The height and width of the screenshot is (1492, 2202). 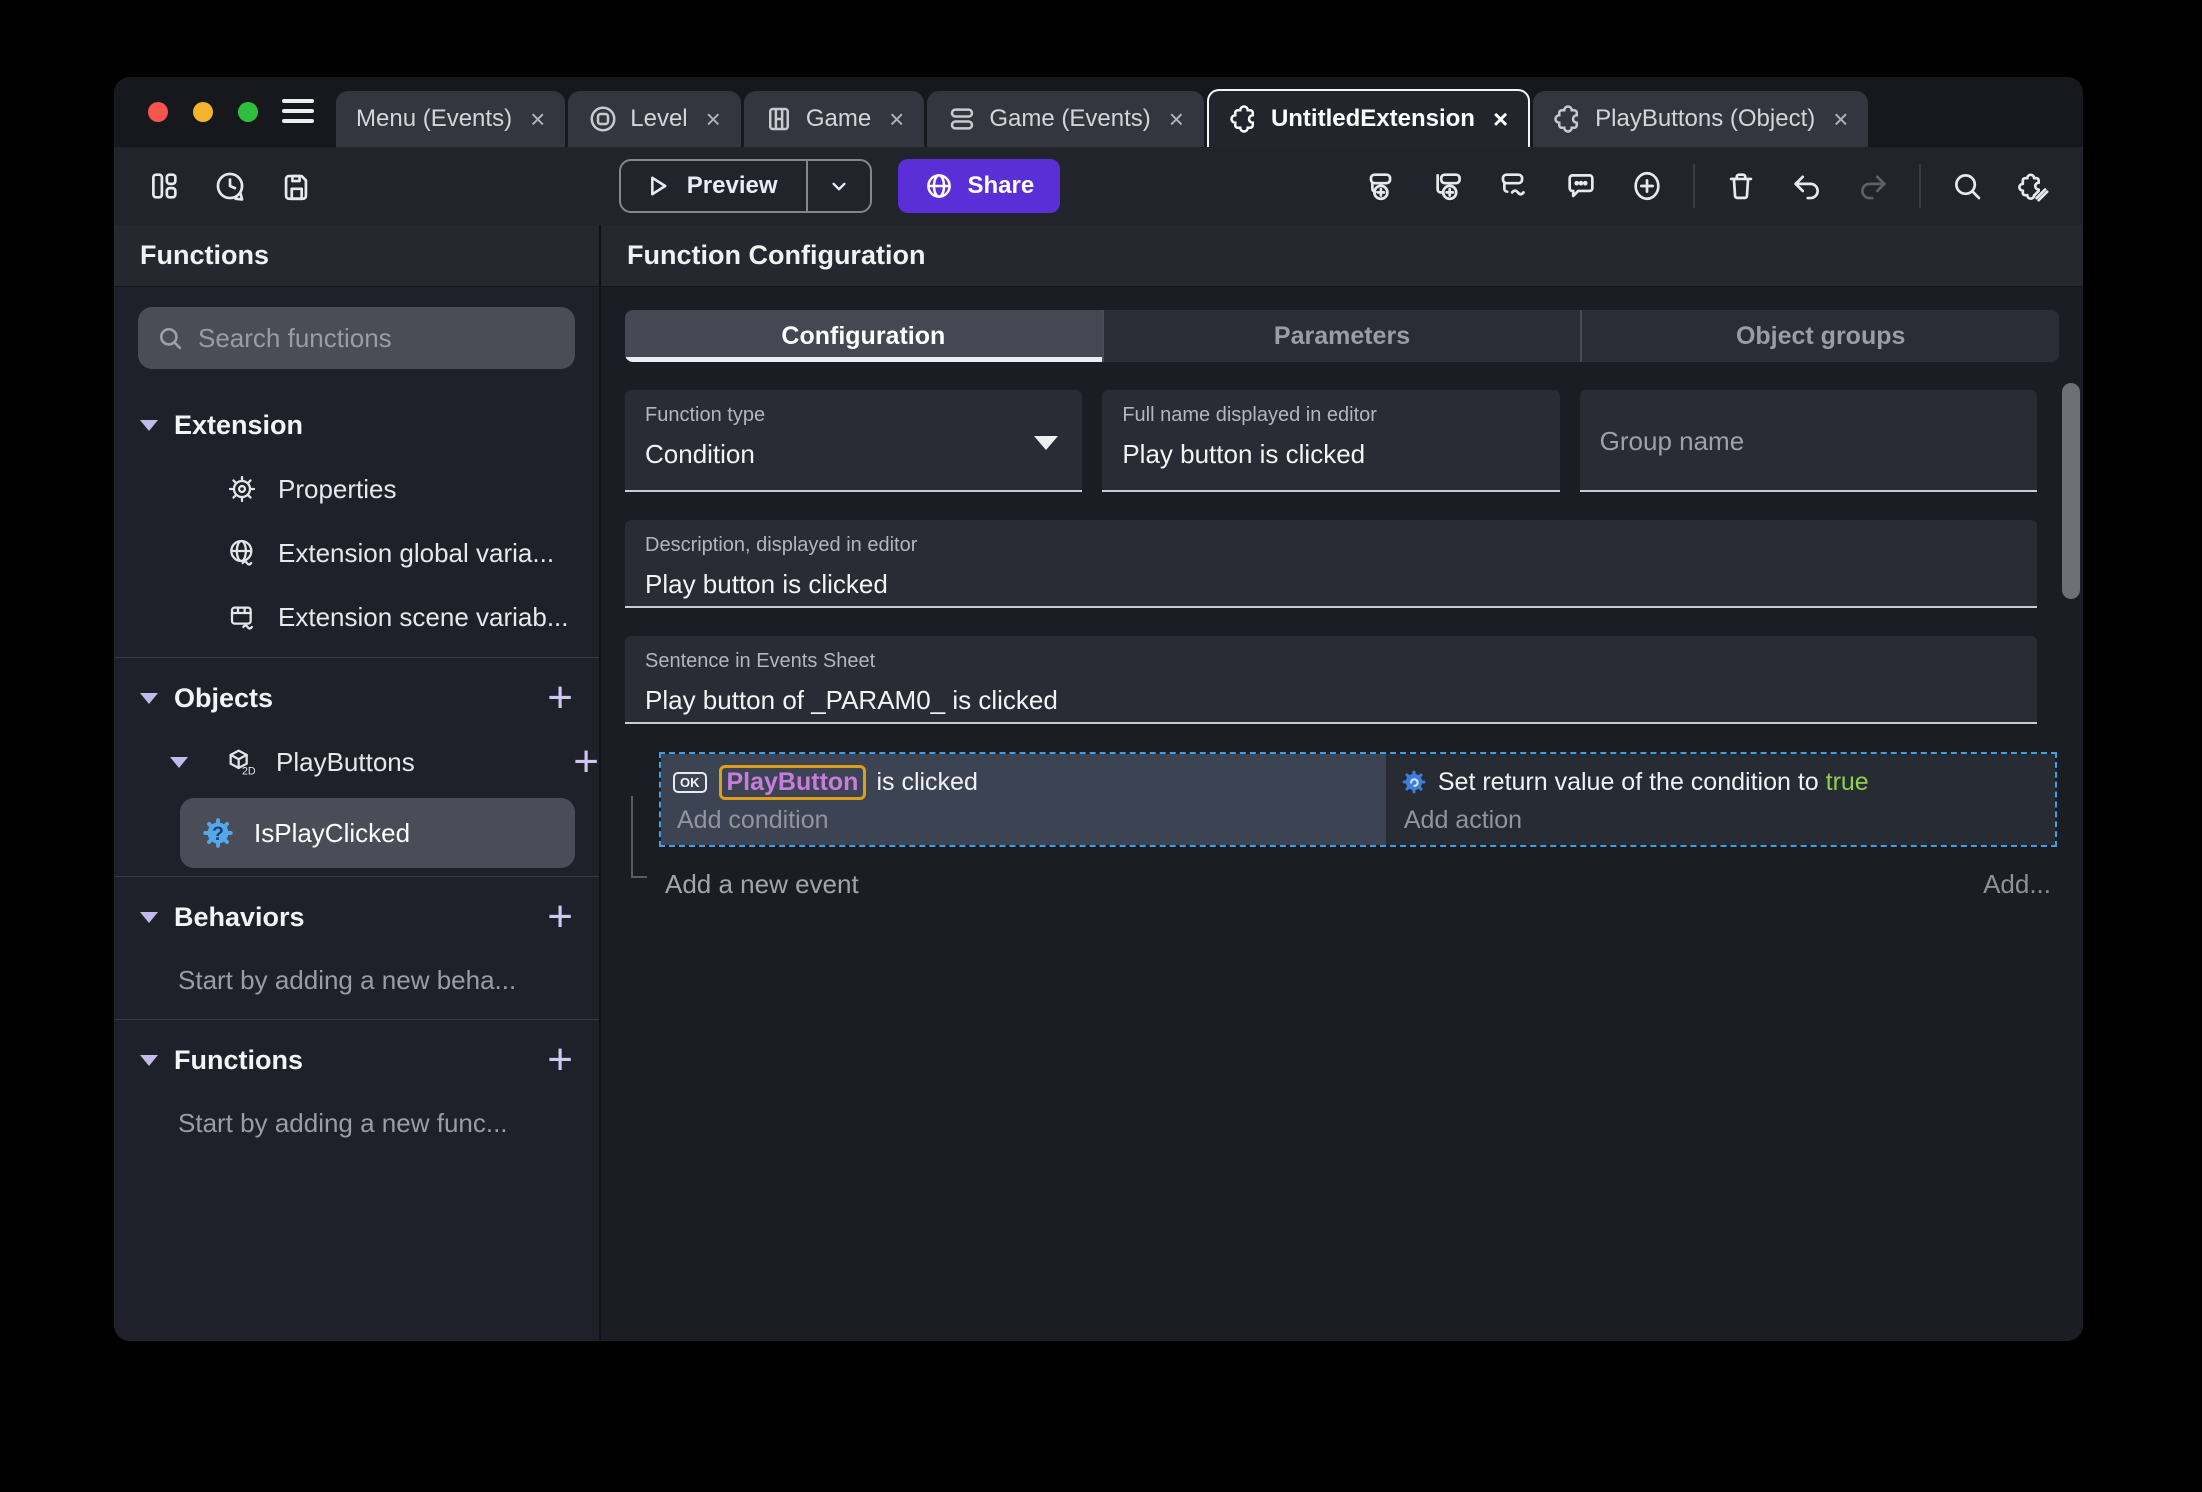 What do you see at coordinates (838, 118) in the screenshot?
I see `tab-label: Game` at bounding box center [838, 118].